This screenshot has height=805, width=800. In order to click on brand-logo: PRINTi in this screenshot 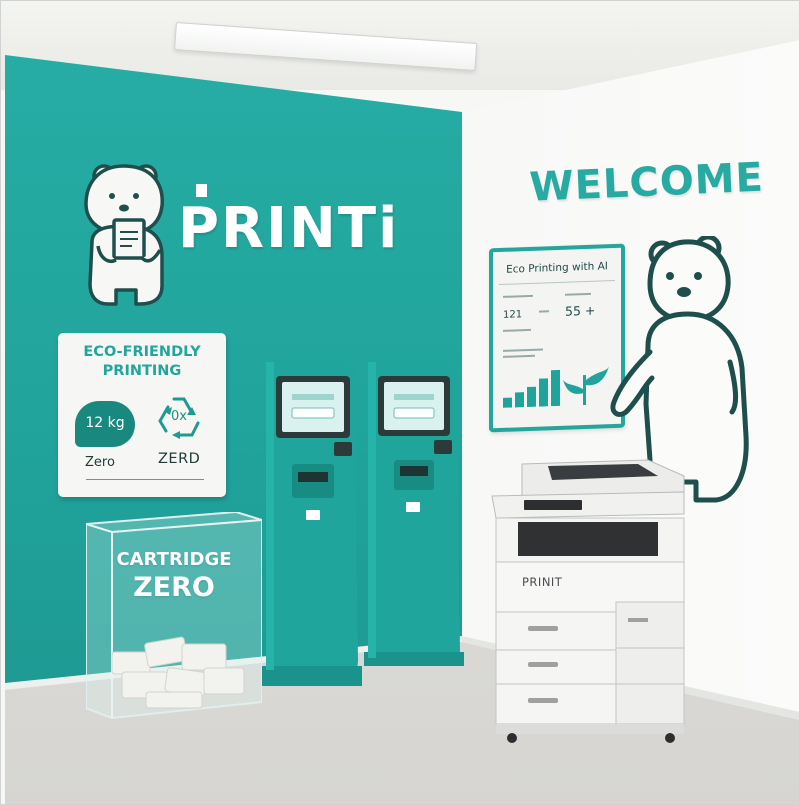, I will do `click(298, 230)`.